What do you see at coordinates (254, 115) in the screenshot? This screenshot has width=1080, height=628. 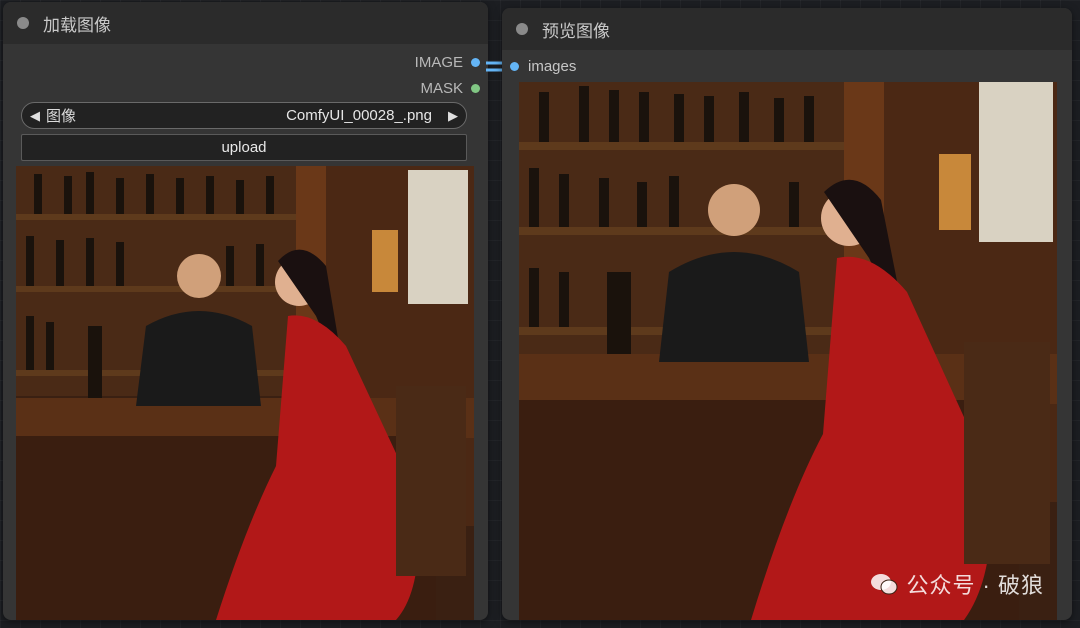 I see `combo-value: ComfyUI_00028_.png` at bounding box center [254, 115].